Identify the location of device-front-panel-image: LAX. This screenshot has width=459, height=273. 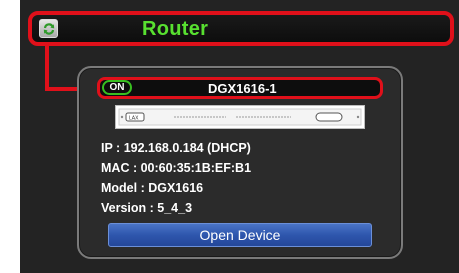
(240, 117).